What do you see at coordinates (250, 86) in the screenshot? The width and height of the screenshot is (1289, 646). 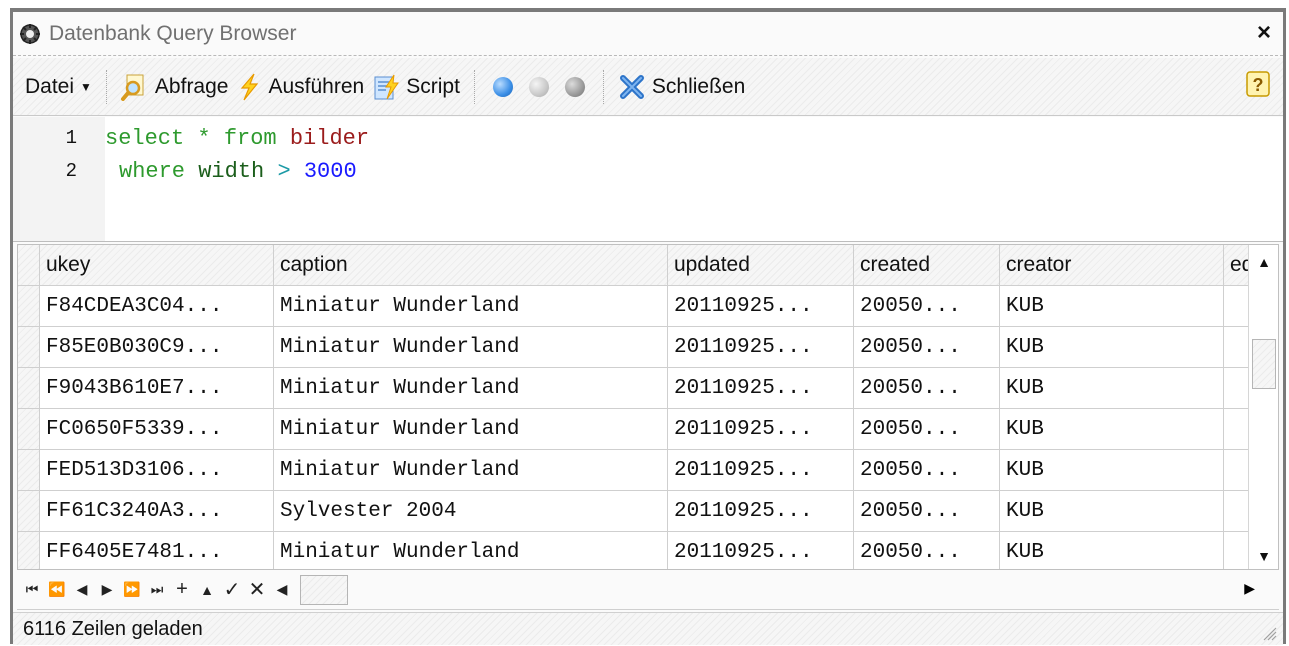 I see `lightning-icon` at bounding box center [250, 86].